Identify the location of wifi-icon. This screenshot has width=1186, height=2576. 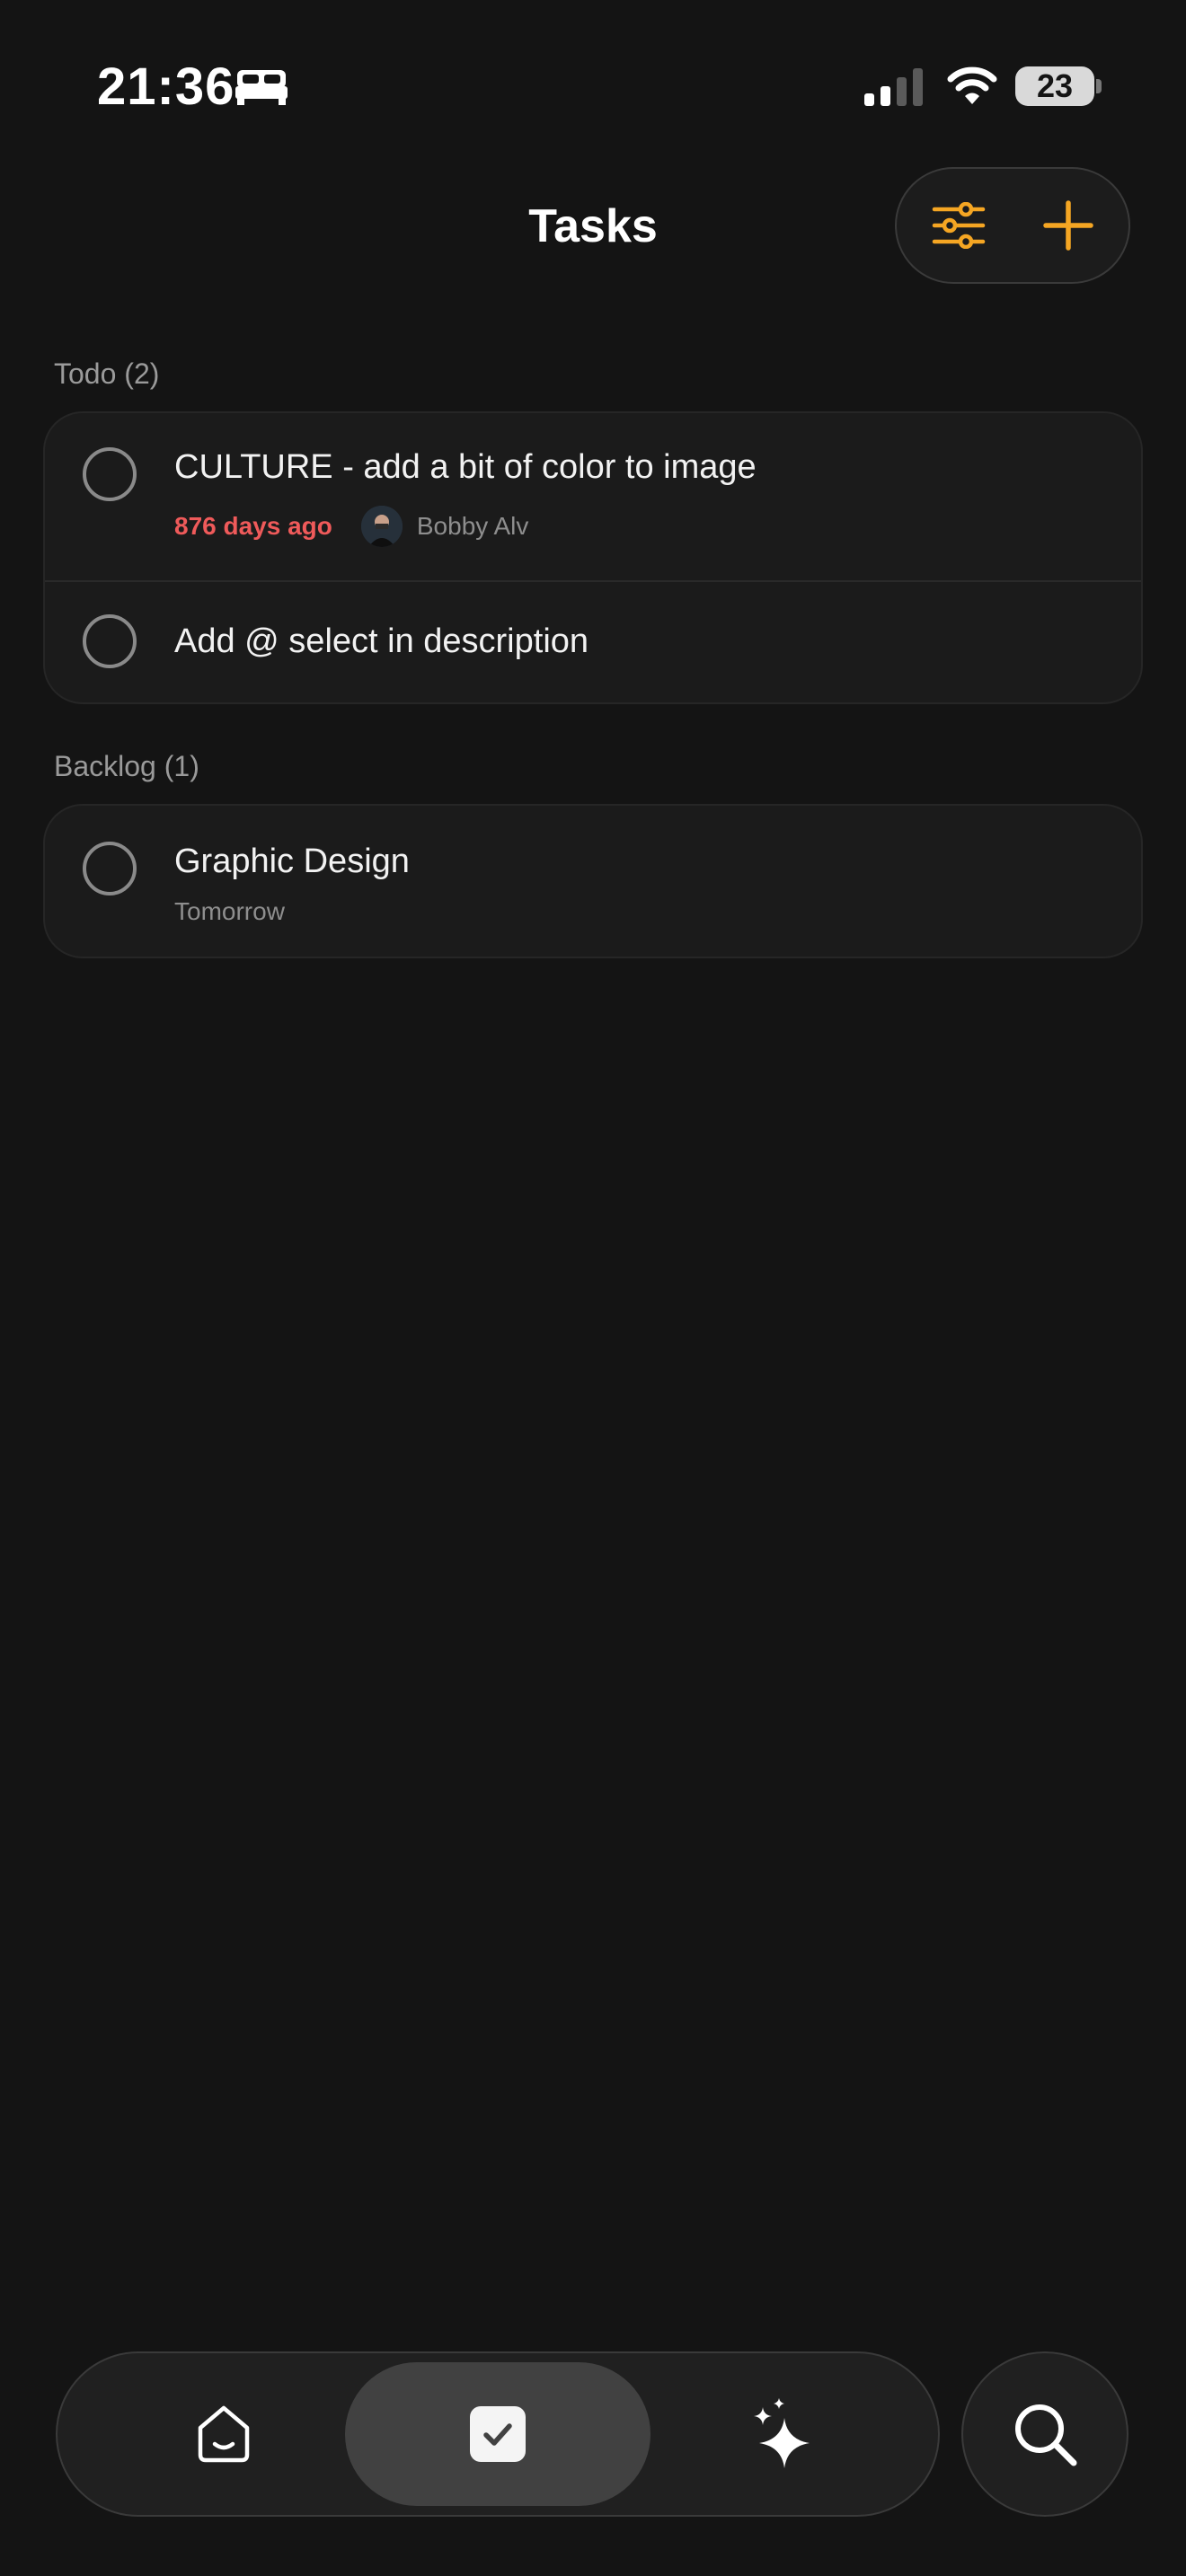
(972, 85).